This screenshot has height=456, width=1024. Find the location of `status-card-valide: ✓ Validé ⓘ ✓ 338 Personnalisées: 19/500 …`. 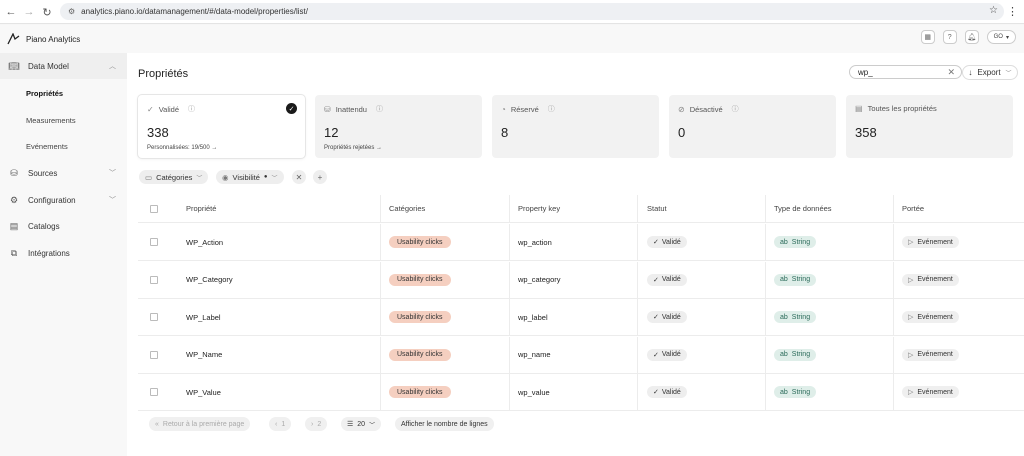

status-card-valide: ✓ Validé ⓘ ✓ 338 Personnalisées: 19/500 … is located at coordinates (221, 126).